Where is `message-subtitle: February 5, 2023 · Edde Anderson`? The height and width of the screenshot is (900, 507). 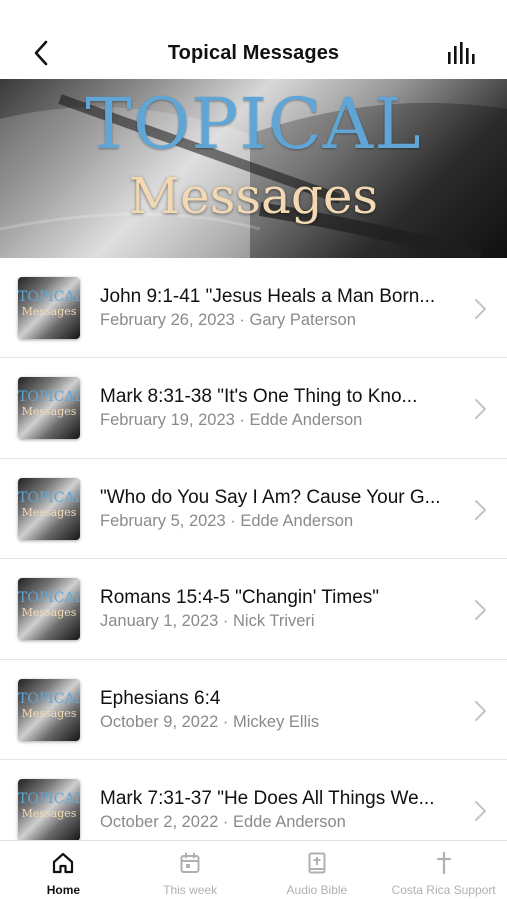 message-subtitle: February 5, 2023 · Edde Anderson is located at coordinates (227, 520).